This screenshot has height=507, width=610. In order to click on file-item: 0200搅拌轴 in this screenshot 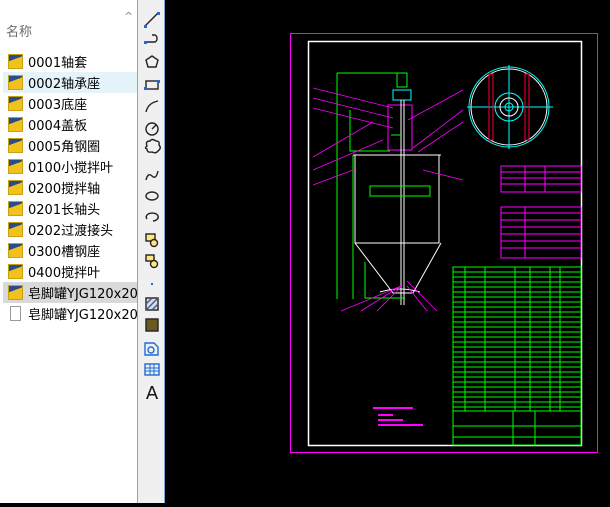, I will do `click(70, 187)`.